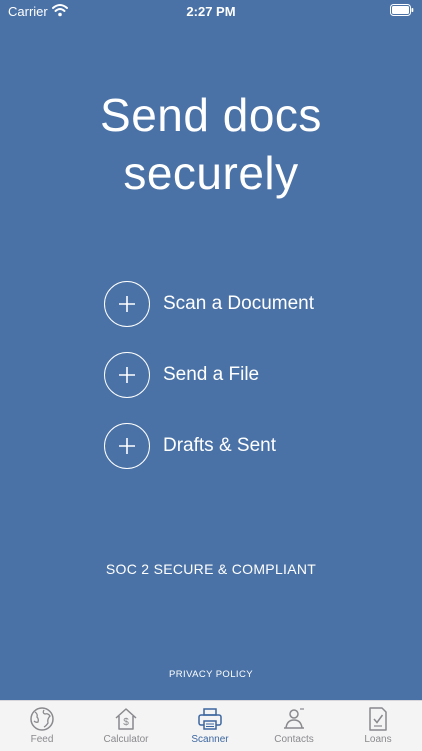 Image resolution: width=422 pixels, height=751 pixels. I want to click on tab-calculator-label: Calculator, so click(126, 739).